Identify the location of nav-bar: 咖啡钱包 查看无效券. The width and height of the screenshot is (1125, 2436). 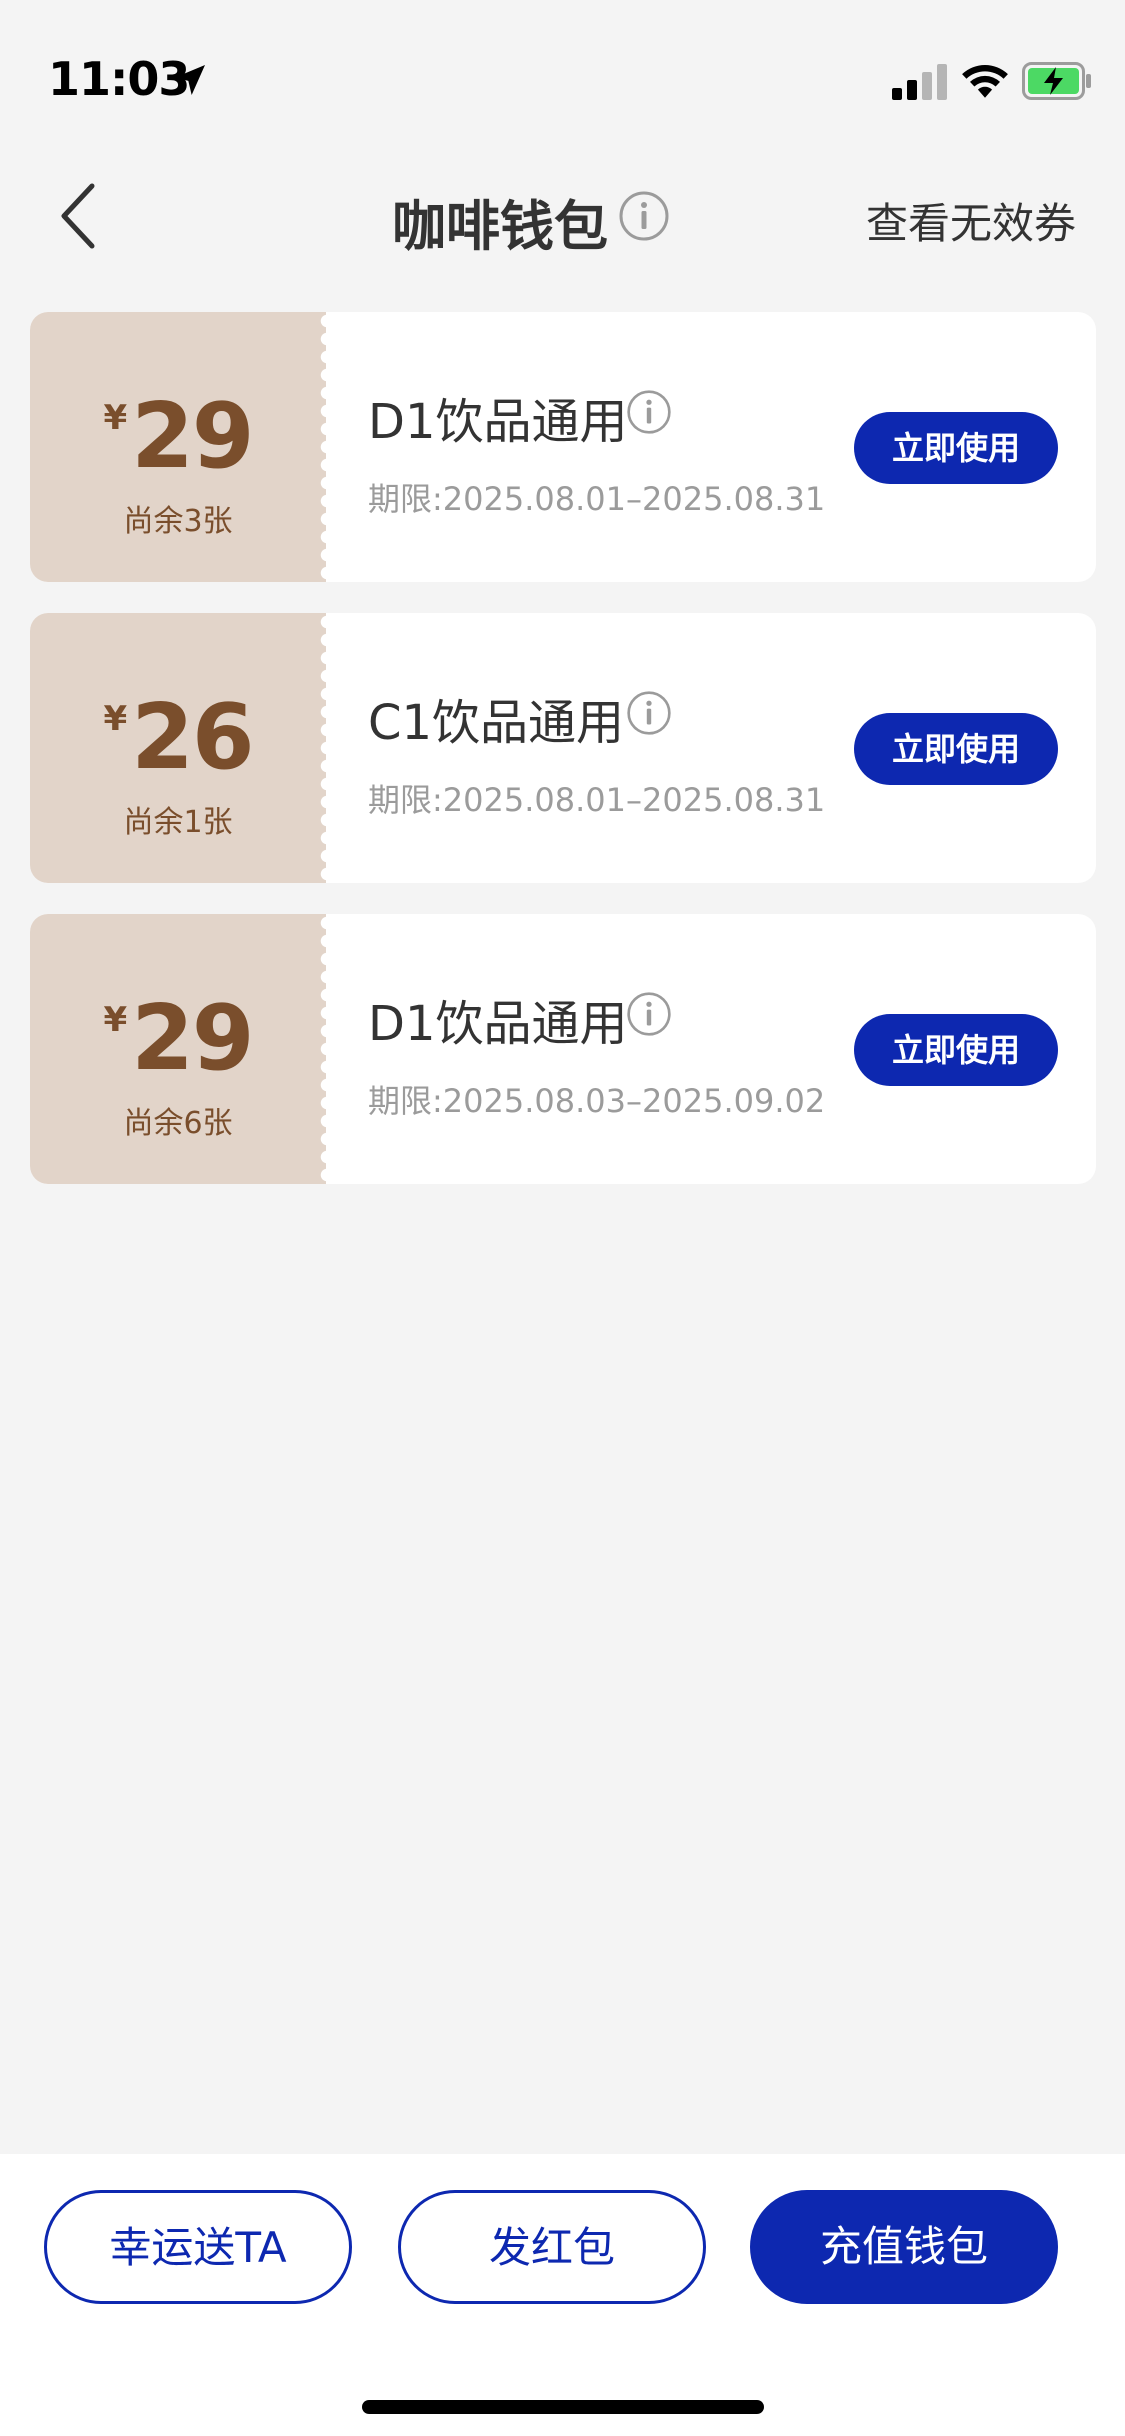
(562, 215).